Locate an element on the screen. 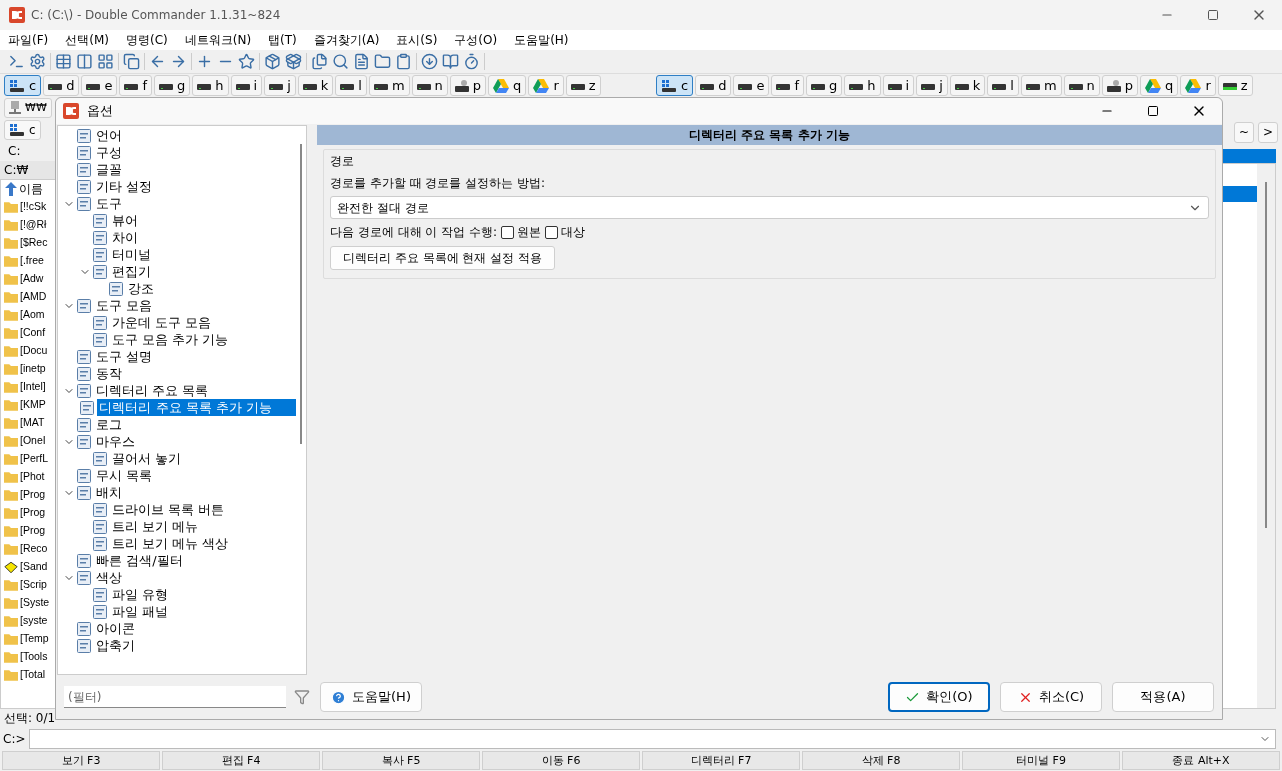 Image resolution: width=1282 pixels, height=771 pixels. tree-item: 트리 보기 메뉴 색상 is located at coordinates (170, 543).